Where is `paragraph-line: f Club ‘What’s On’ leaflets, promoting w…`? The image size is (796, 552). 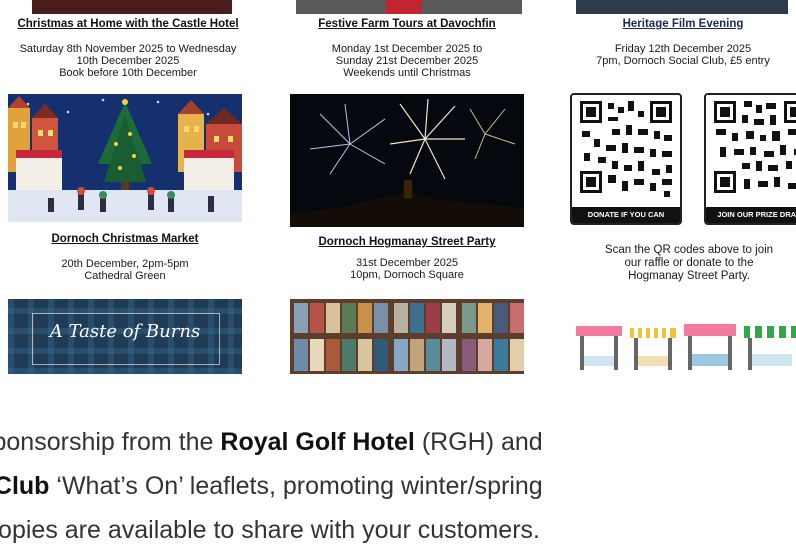
paragraph-line: f Club ‘What’s On’ leaflets, promoting w… is located at coordinates (271, 486).